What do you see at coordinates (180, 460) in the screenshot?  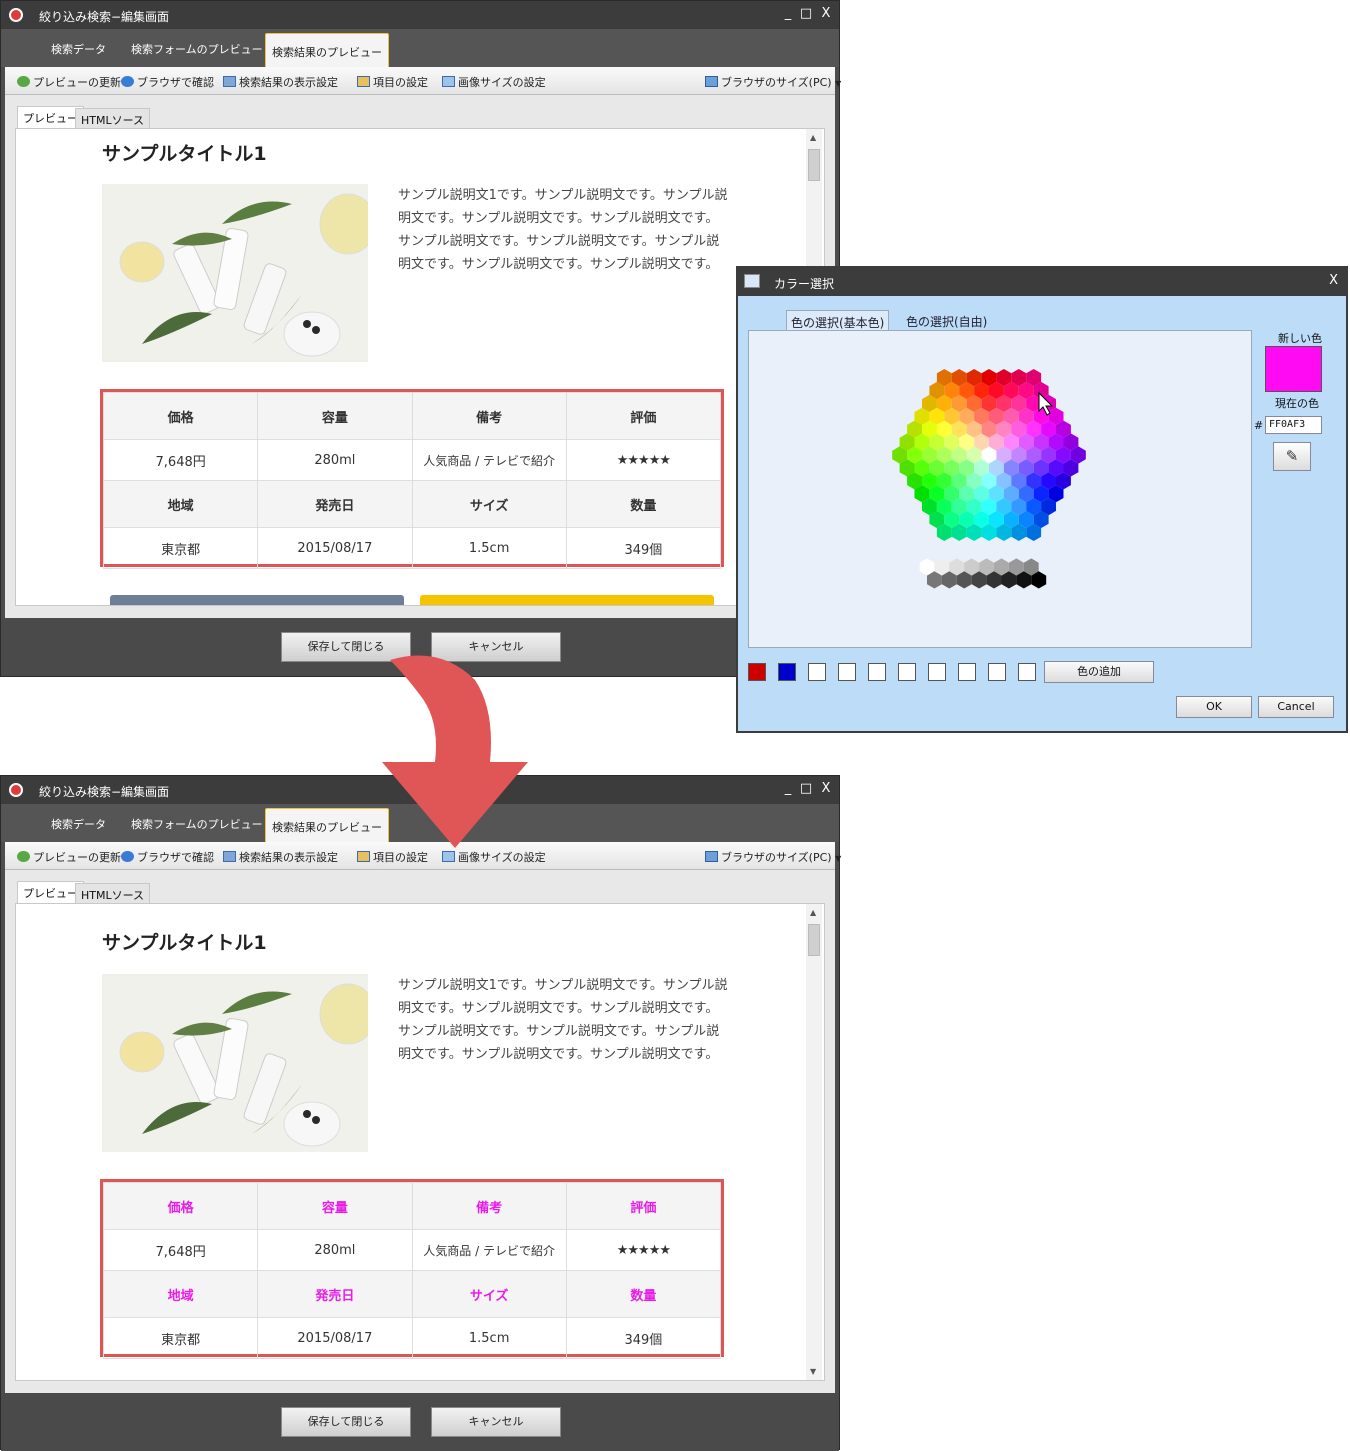 I see `value-price: 7,648円` at bounding box center [180, 460].